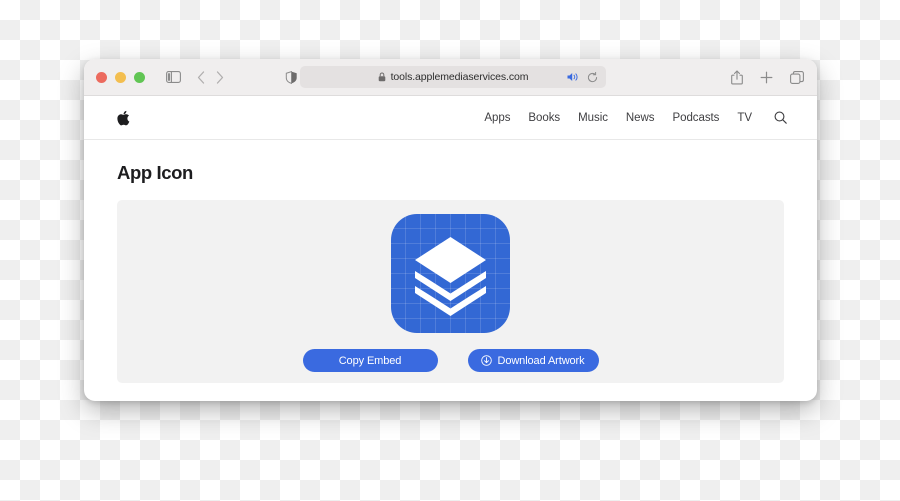  I want to click on address-bar-actions, so click(582, 77).